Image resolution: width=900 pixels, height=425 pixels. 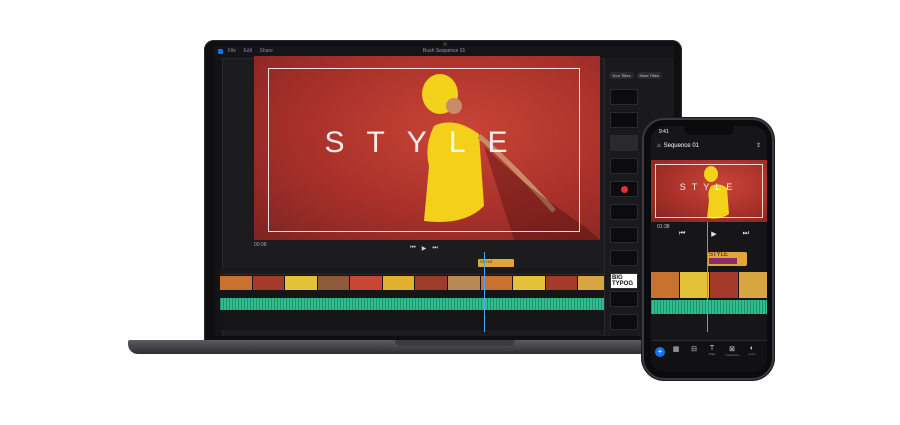 I want to click on tool-split: ⊟, so click(x=694, y=349).